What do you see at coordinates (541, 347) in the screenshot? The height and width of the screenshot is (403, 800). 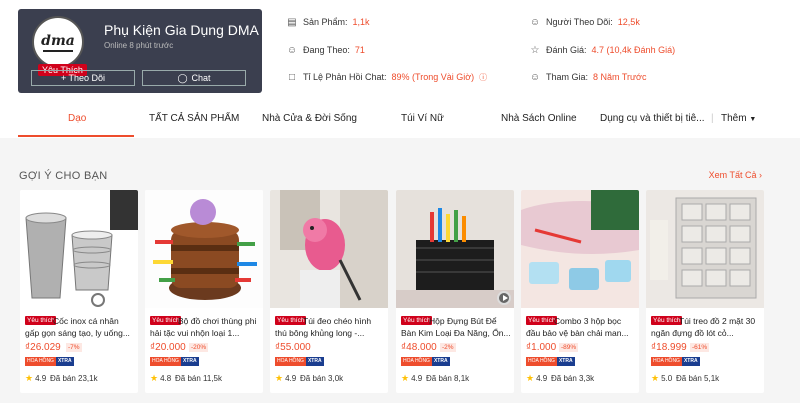 I see `product-price: ₫1.000` at bounding box center [541, 347].